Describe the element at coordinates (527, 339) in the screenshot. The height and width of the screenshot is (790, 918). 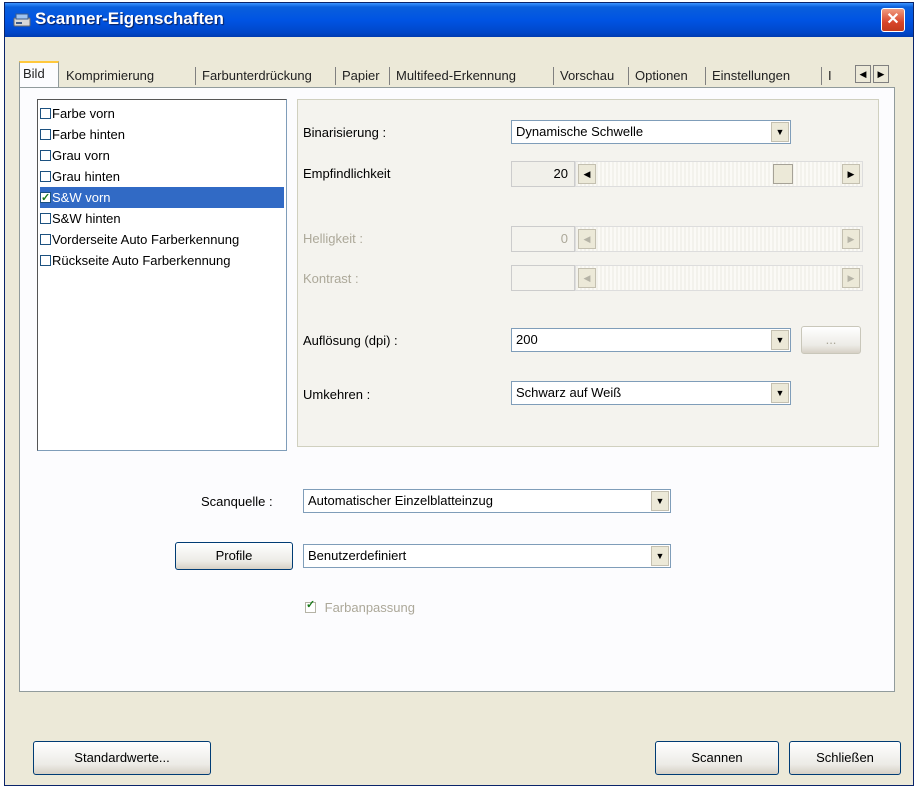
I see `resolution-value: 200` at that location.